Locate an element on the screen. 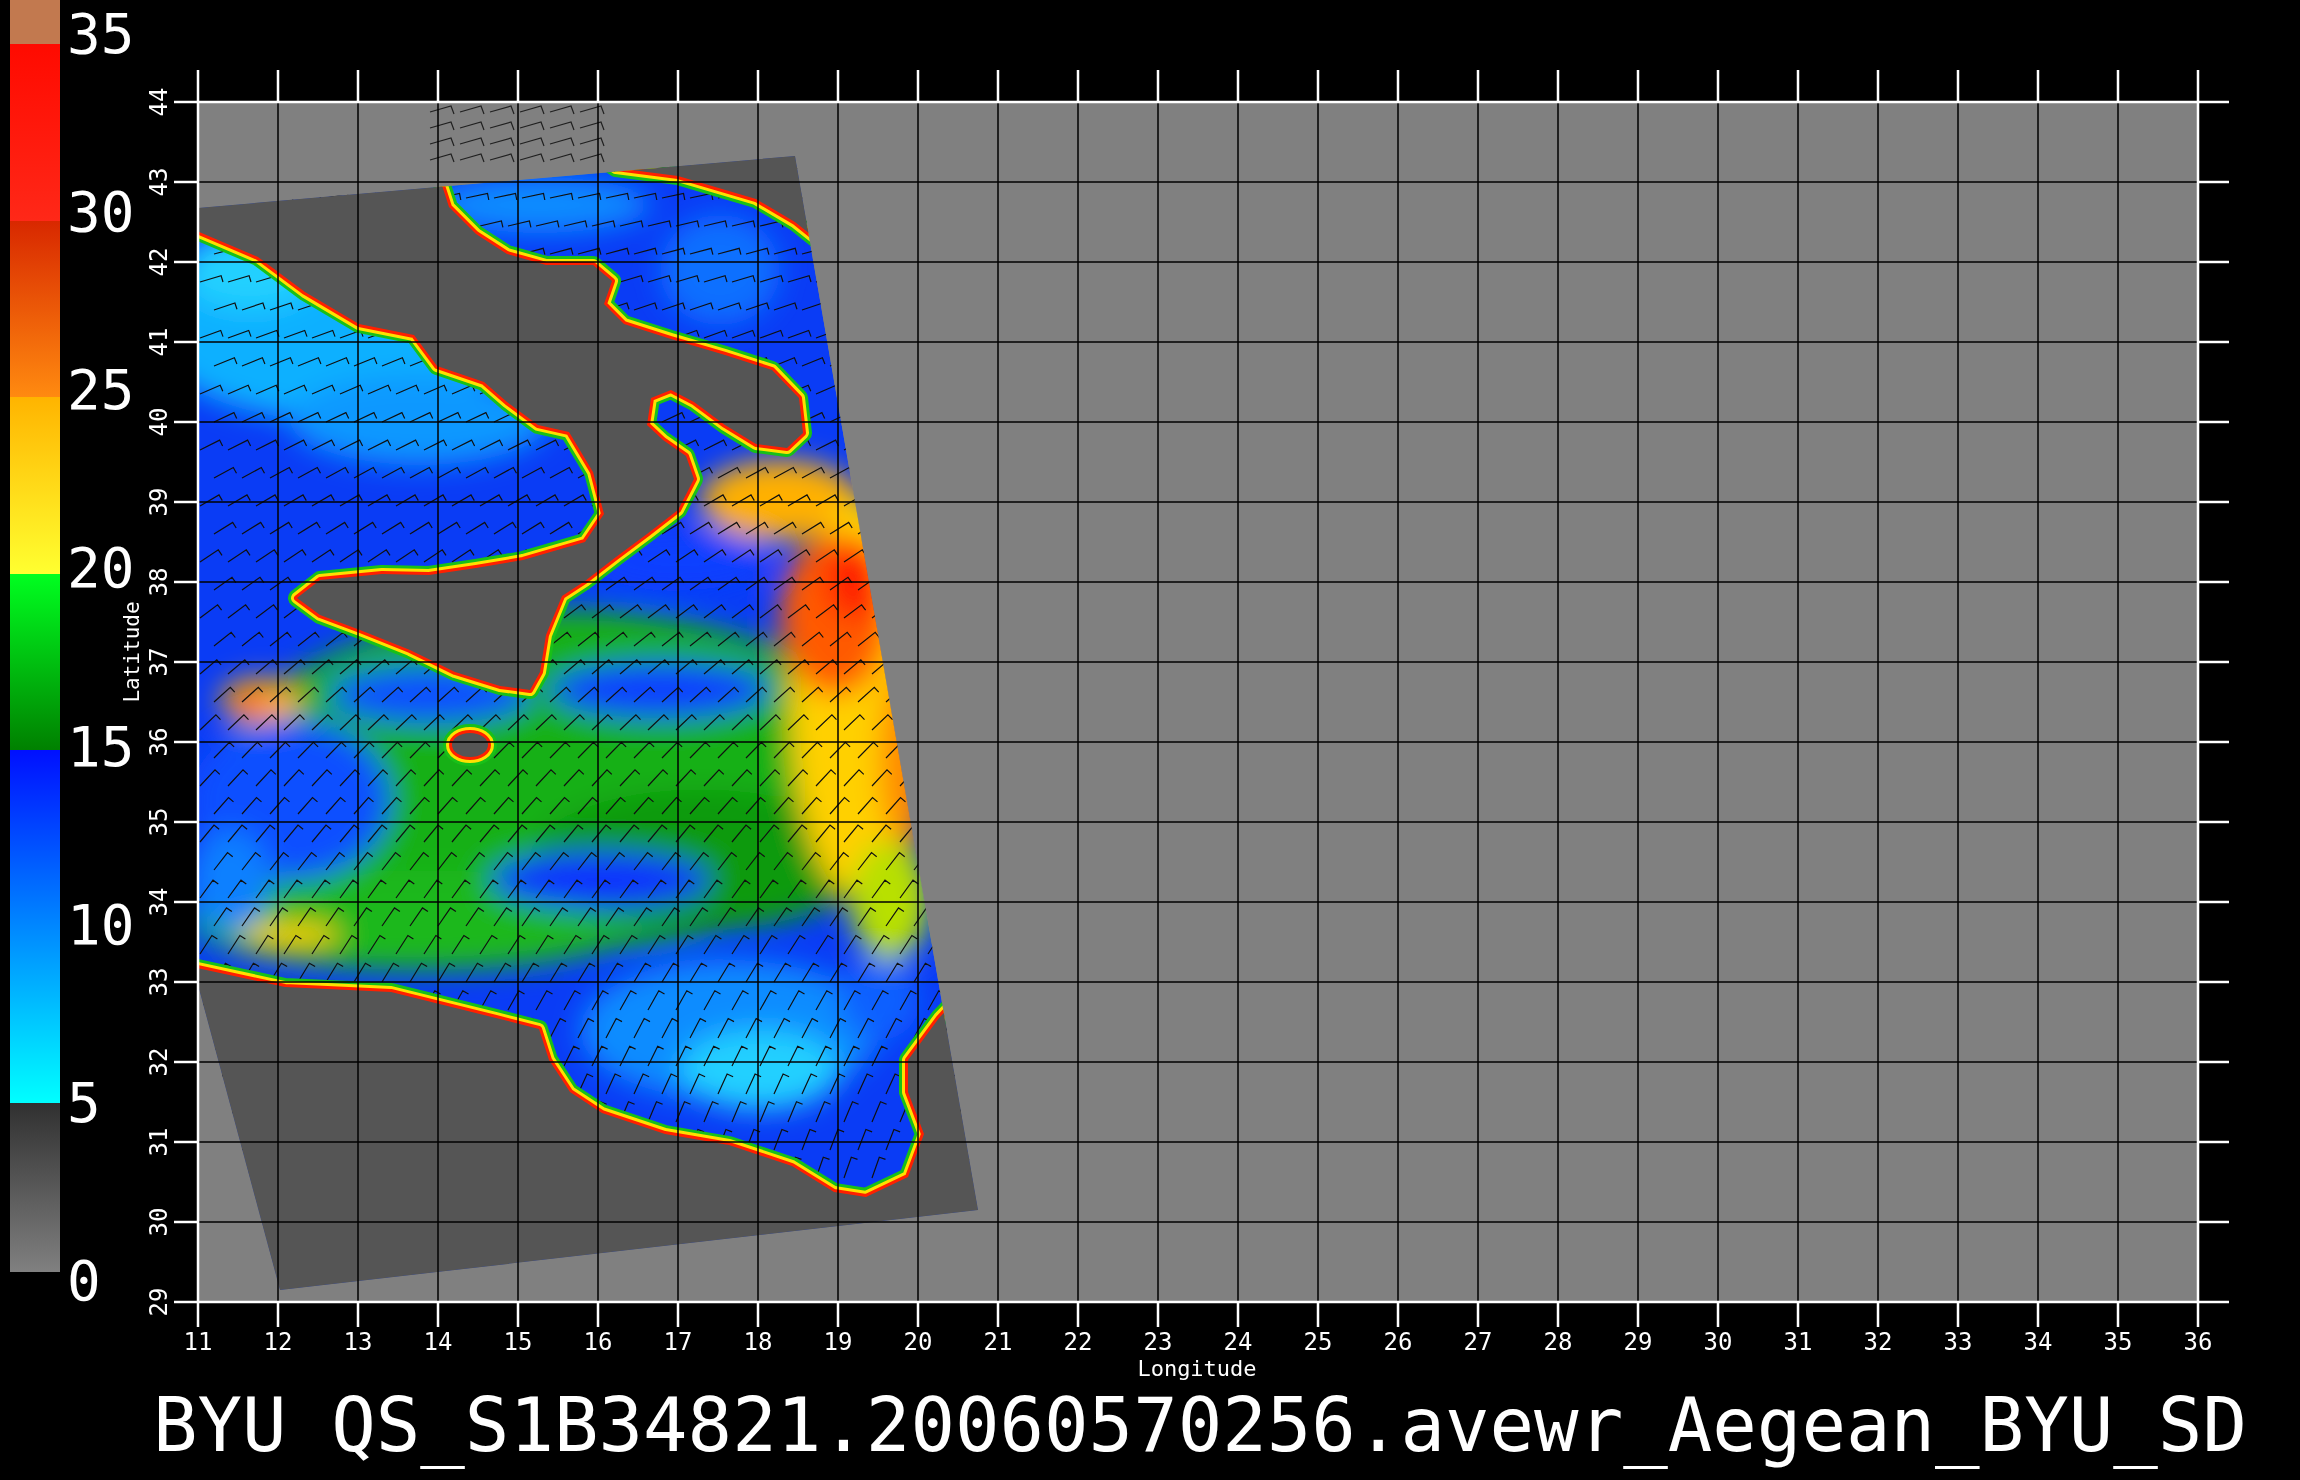 This screenshot has width=2300, height=1480. longitude-label: 22 is located at coordinates (1078, 1342).